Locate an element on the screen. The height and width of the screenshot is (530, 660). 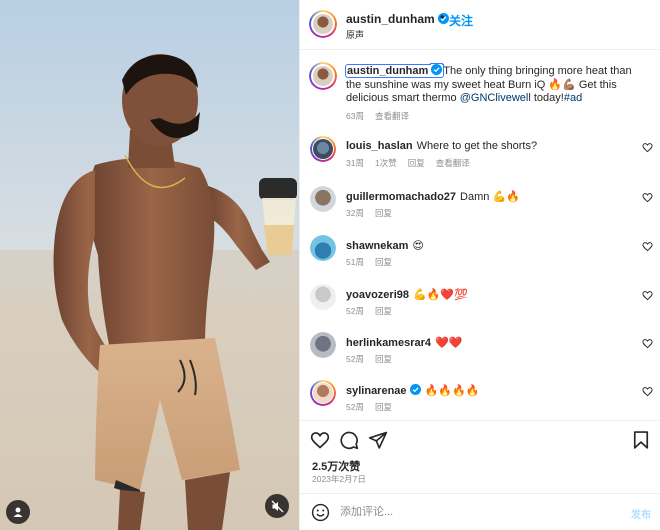
comment-composer: 发布 is located at coordinates (480, 511).